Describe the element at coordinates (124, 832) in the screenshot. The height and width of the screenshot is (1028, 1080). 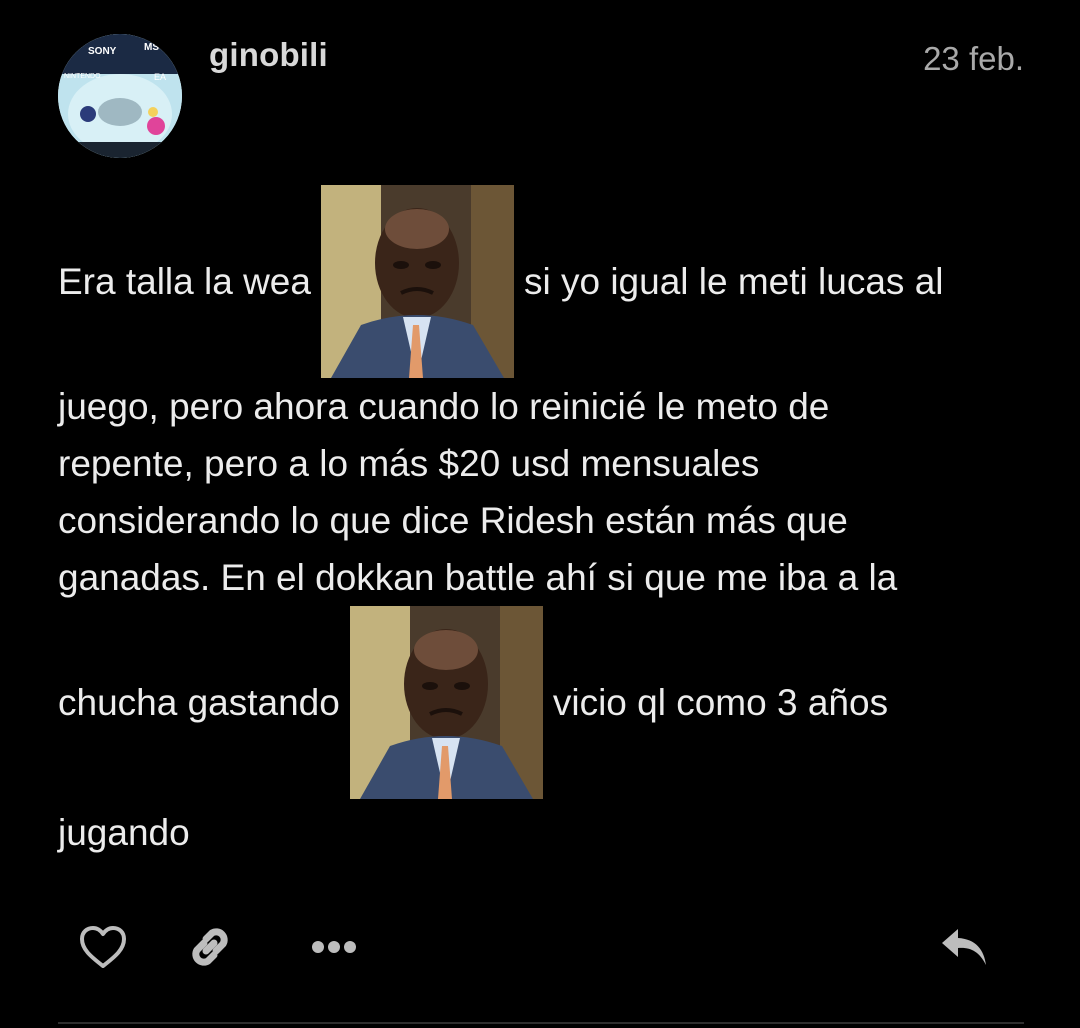
I see `post-text: jugando` at that location.